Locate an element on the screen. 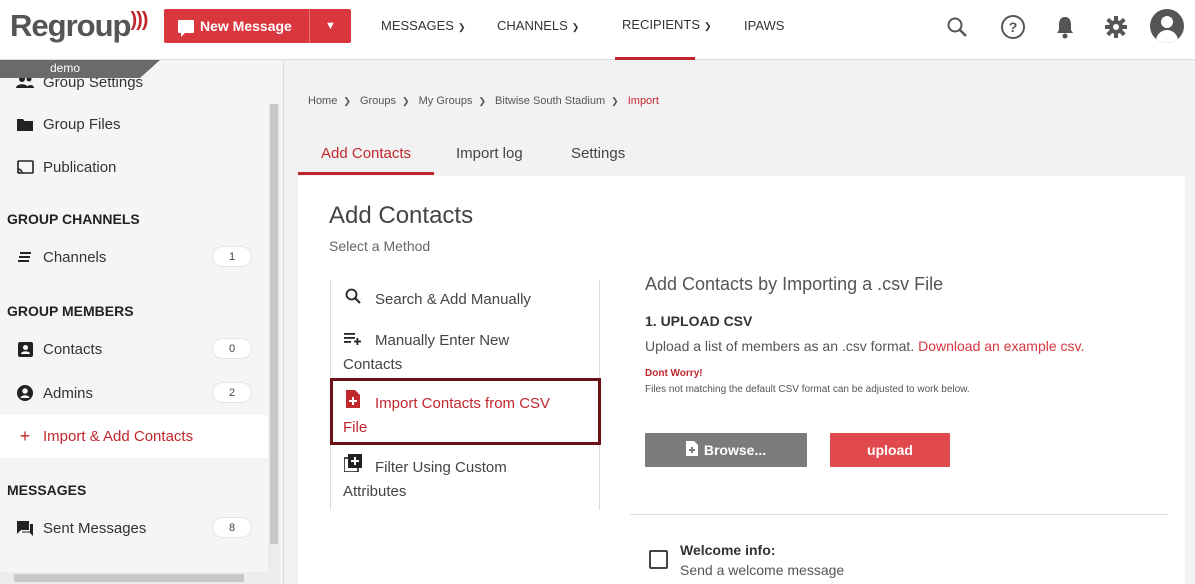  page-title: Add Contacts is located at coordinates (401, 215).